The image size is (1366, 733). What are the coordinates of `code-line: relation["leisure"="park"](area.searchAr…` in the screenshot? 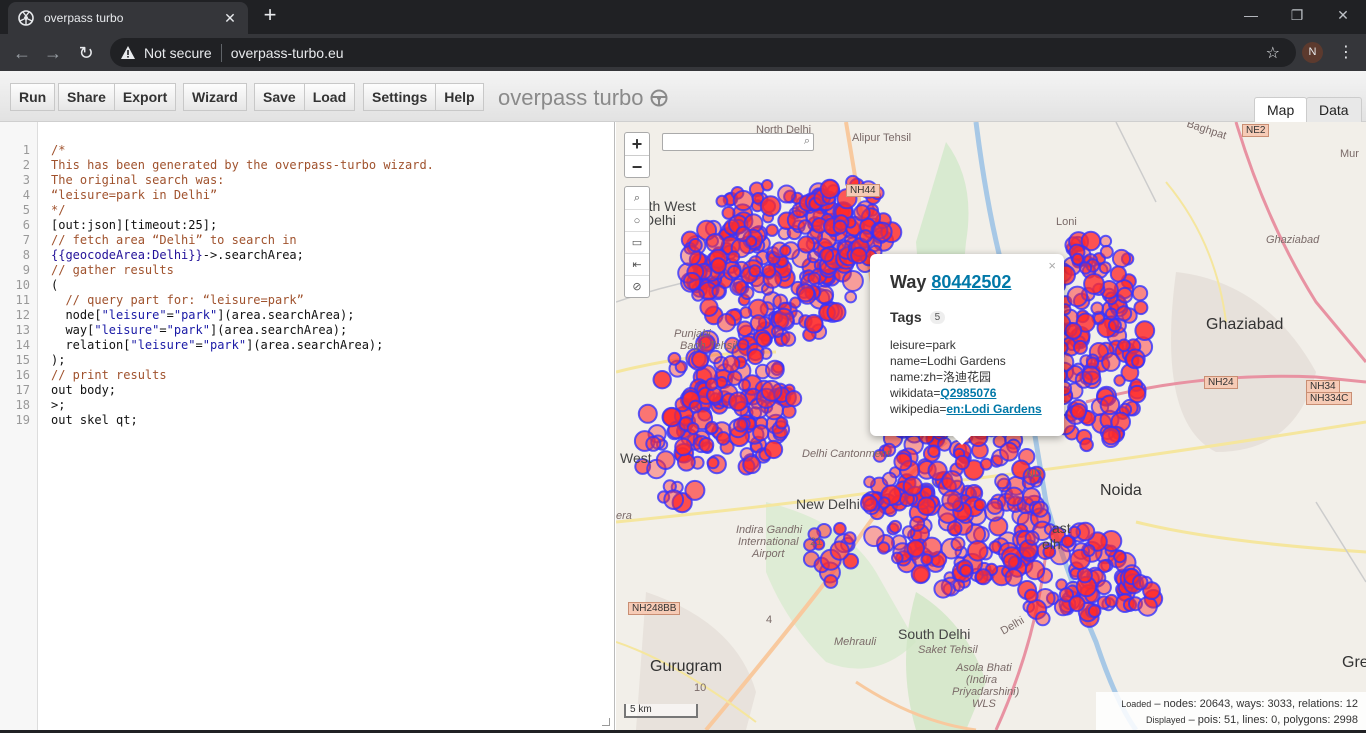 It's located at (217, 345).